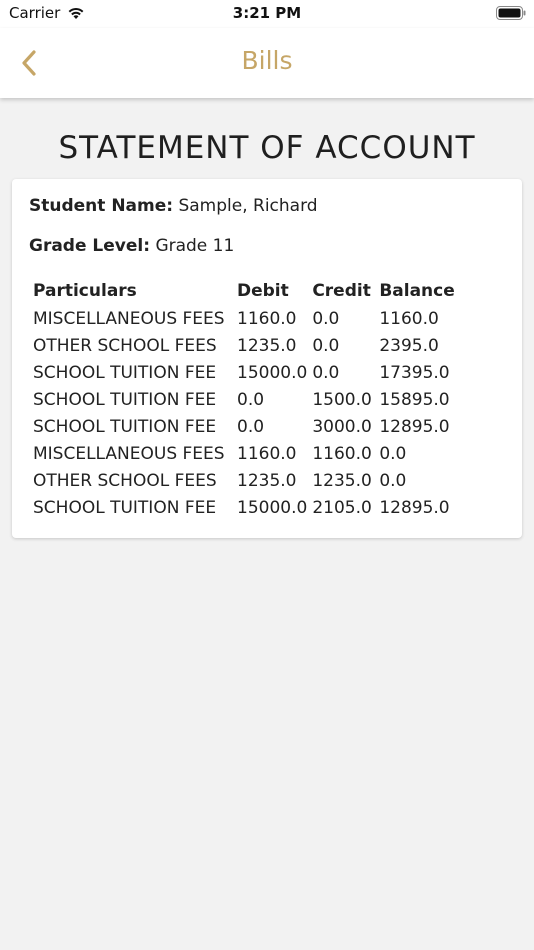 This screenshot has width=534, height=950. I want to click on student-name-row: Student Name: Sample, Richard, so click(173, 206).